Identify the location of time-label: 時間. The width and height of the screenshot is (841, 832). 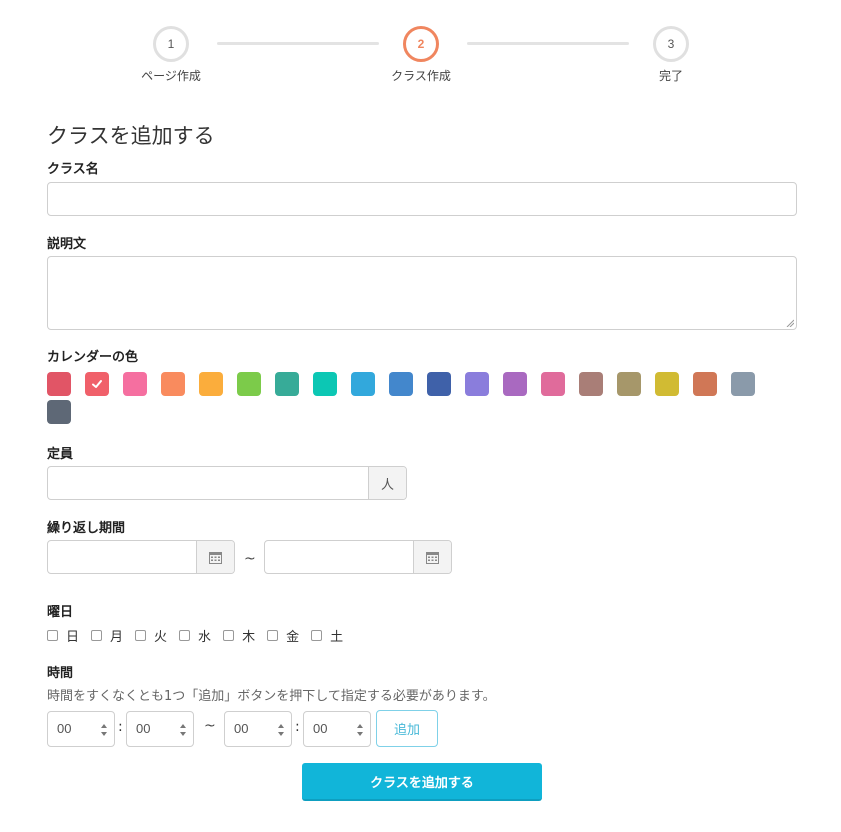
(60, 673).